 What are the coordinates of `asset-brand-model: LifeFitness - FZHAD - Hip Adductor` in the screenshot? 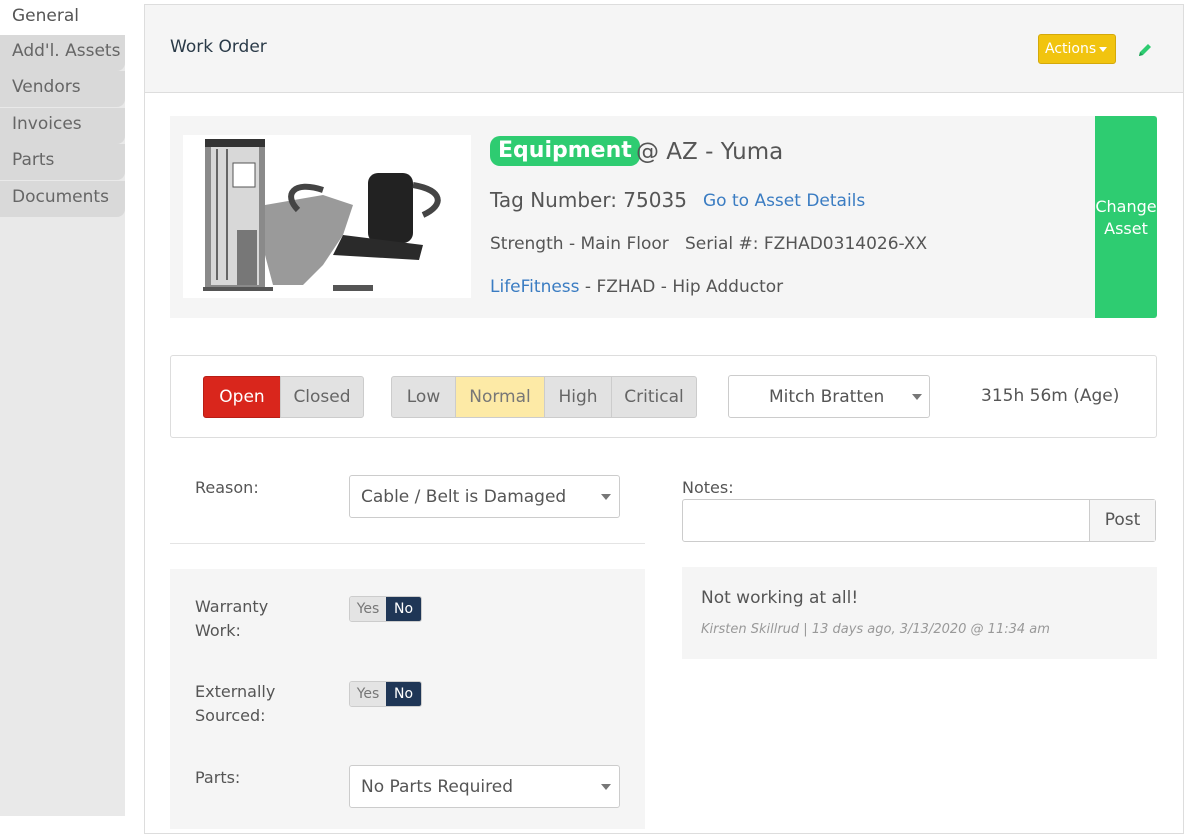 It's located at (636, 287).